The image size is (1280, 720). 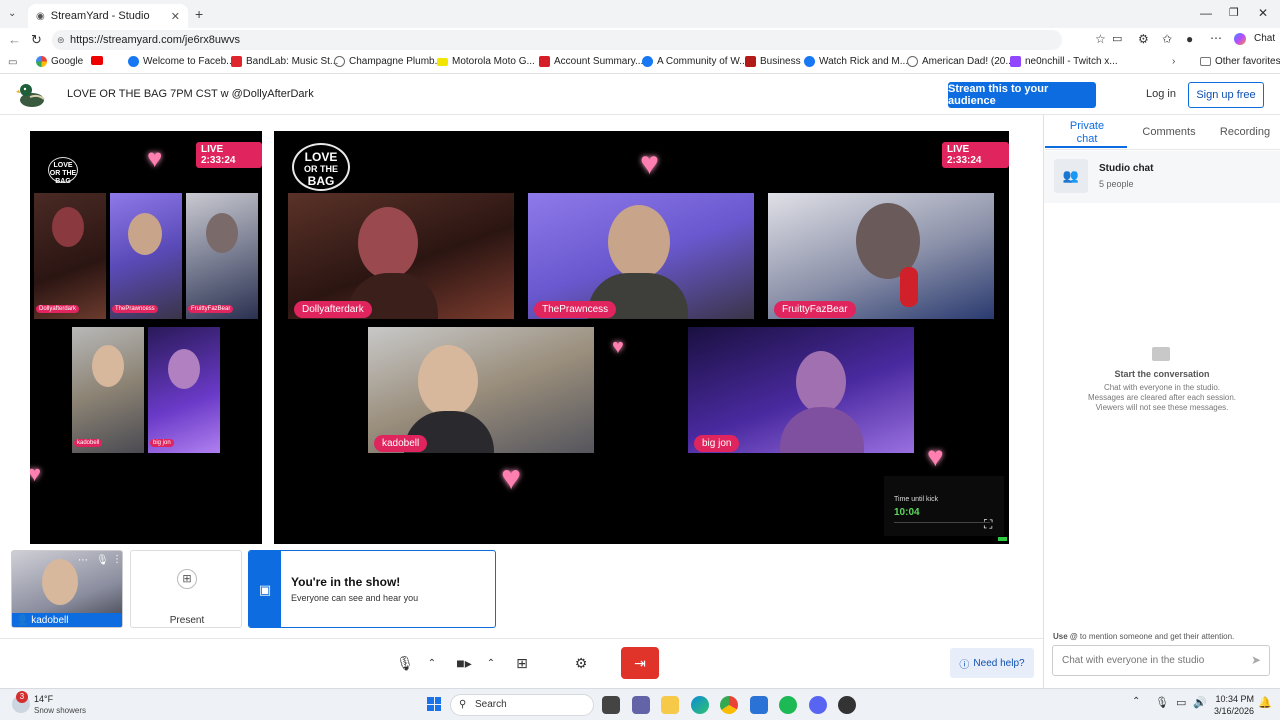 What do you see at coordinates (36, 40) in the screenshot?
I see `refresh-icon: ↻` at bounding box center [36, 40].